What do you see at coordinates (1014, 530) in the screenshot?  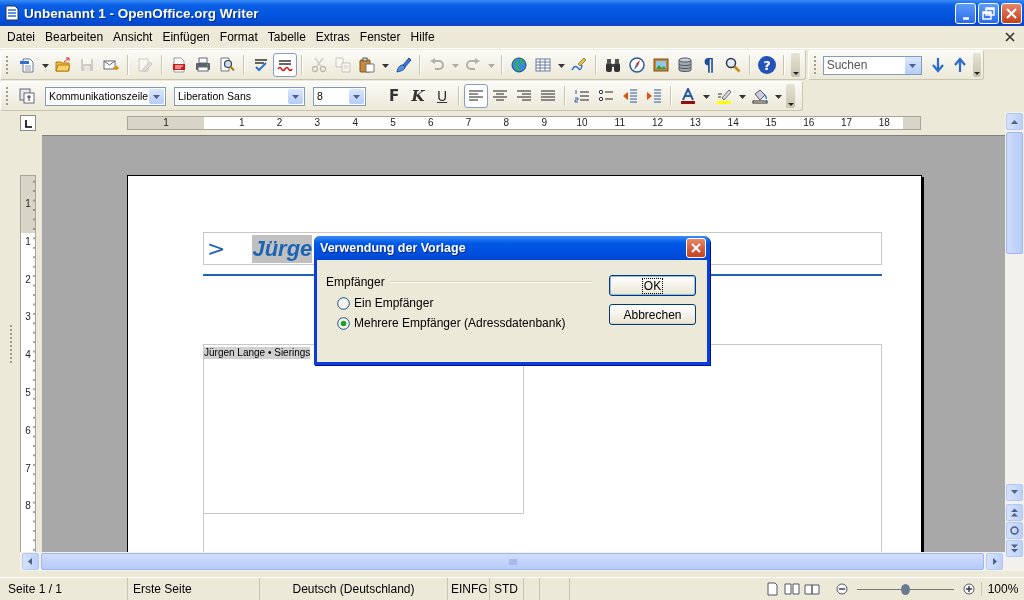 I see `navigation-button` at bounding box center [1014, 530].